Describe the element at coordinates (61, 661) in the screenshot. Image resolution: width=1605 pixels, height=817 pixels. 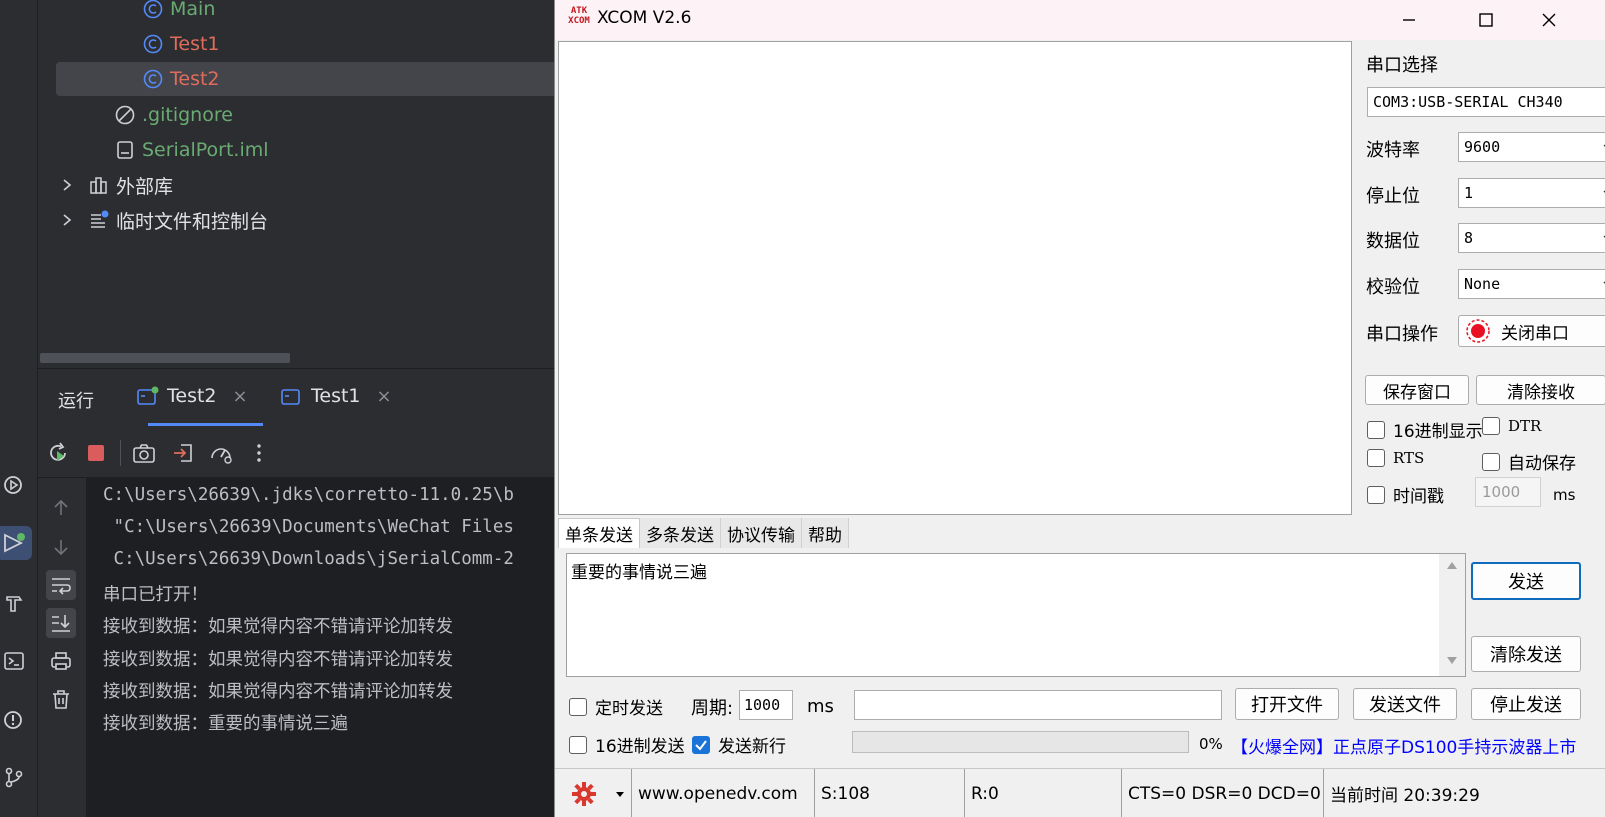
I see `print-button` at that location.